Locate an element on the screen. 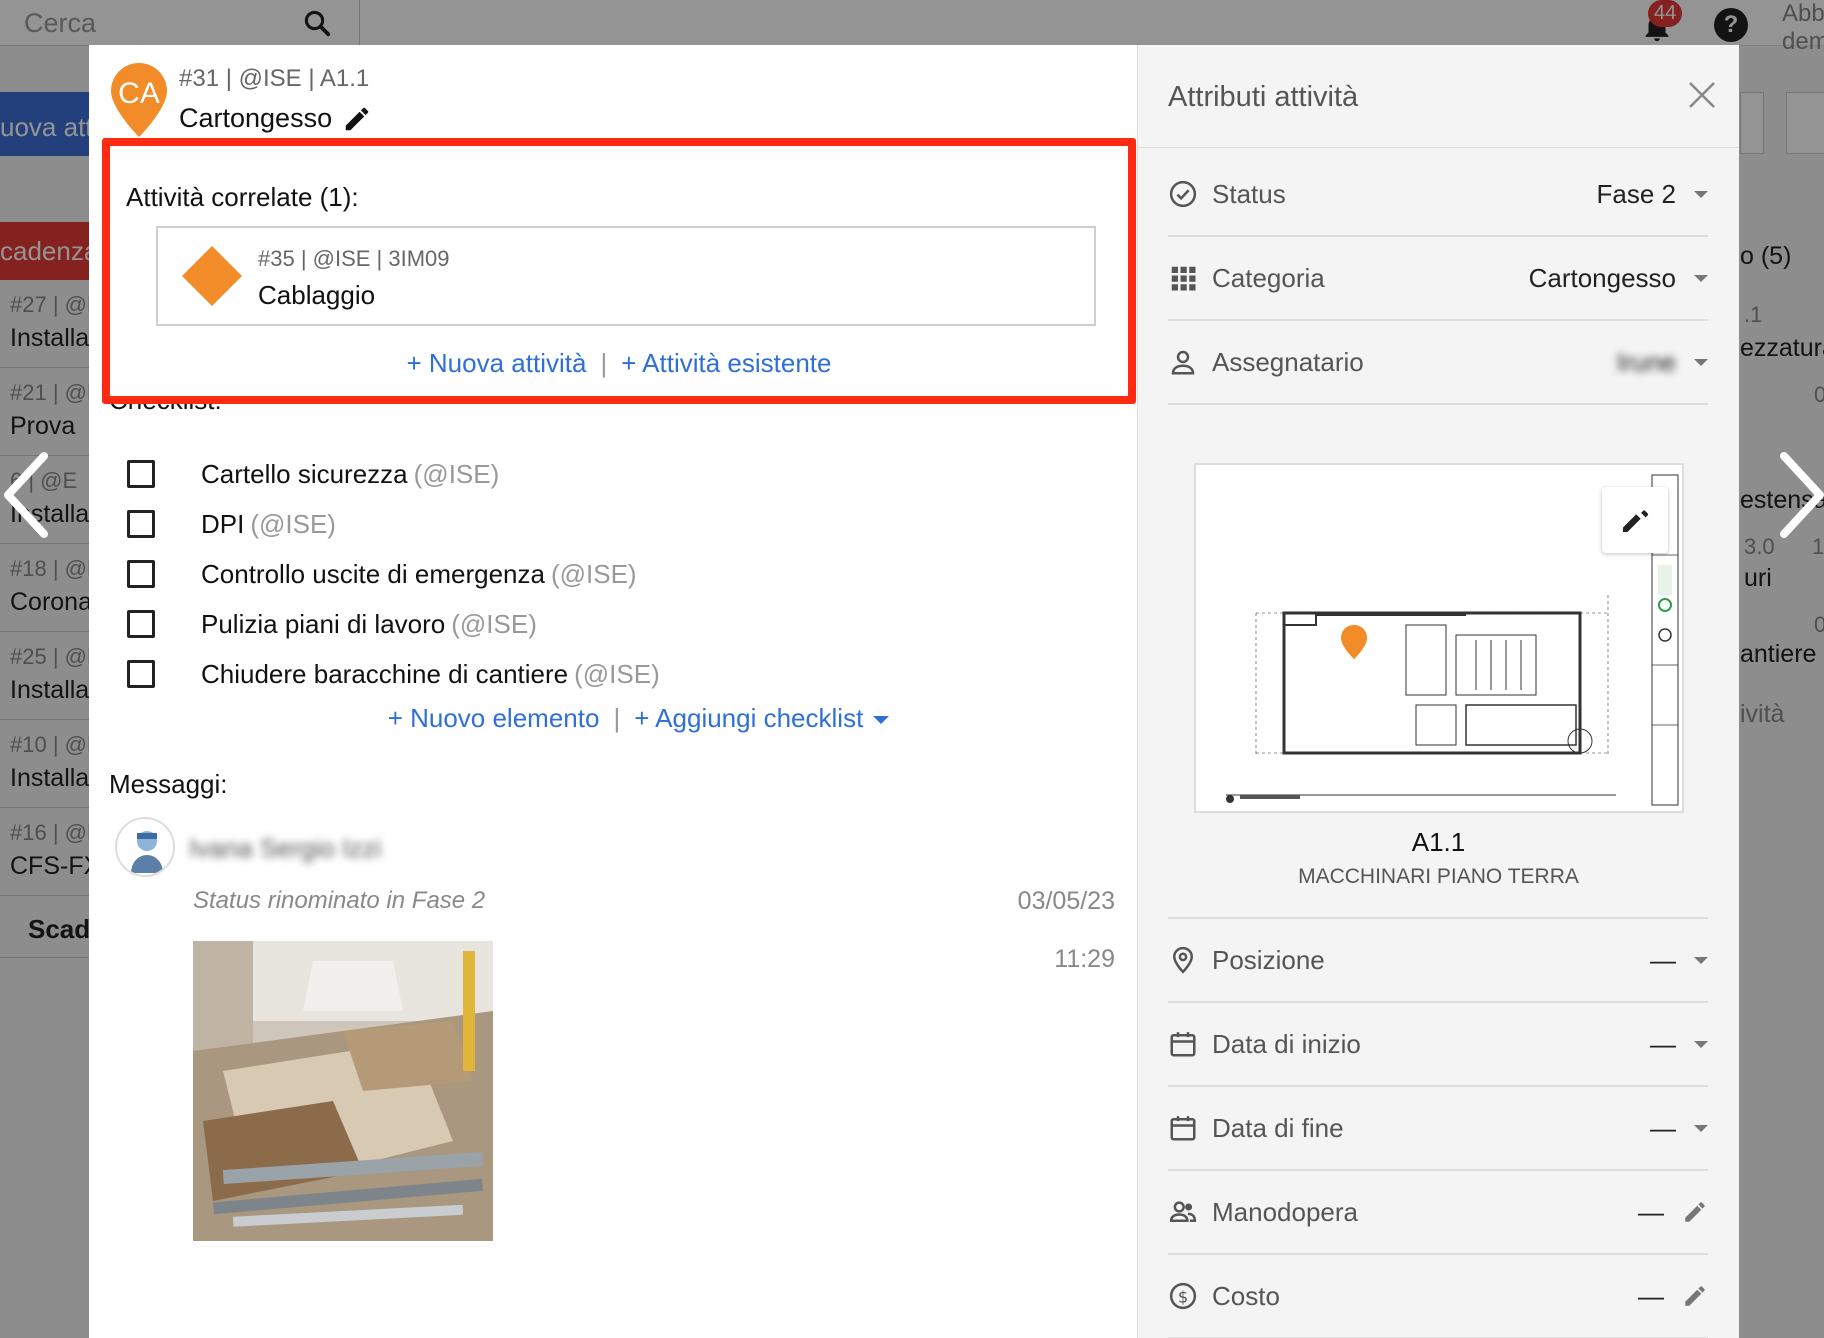 The width and height of the screenshot is (1824, 1338). status-value: Fase 2 is located at coordinates (1636, 193).